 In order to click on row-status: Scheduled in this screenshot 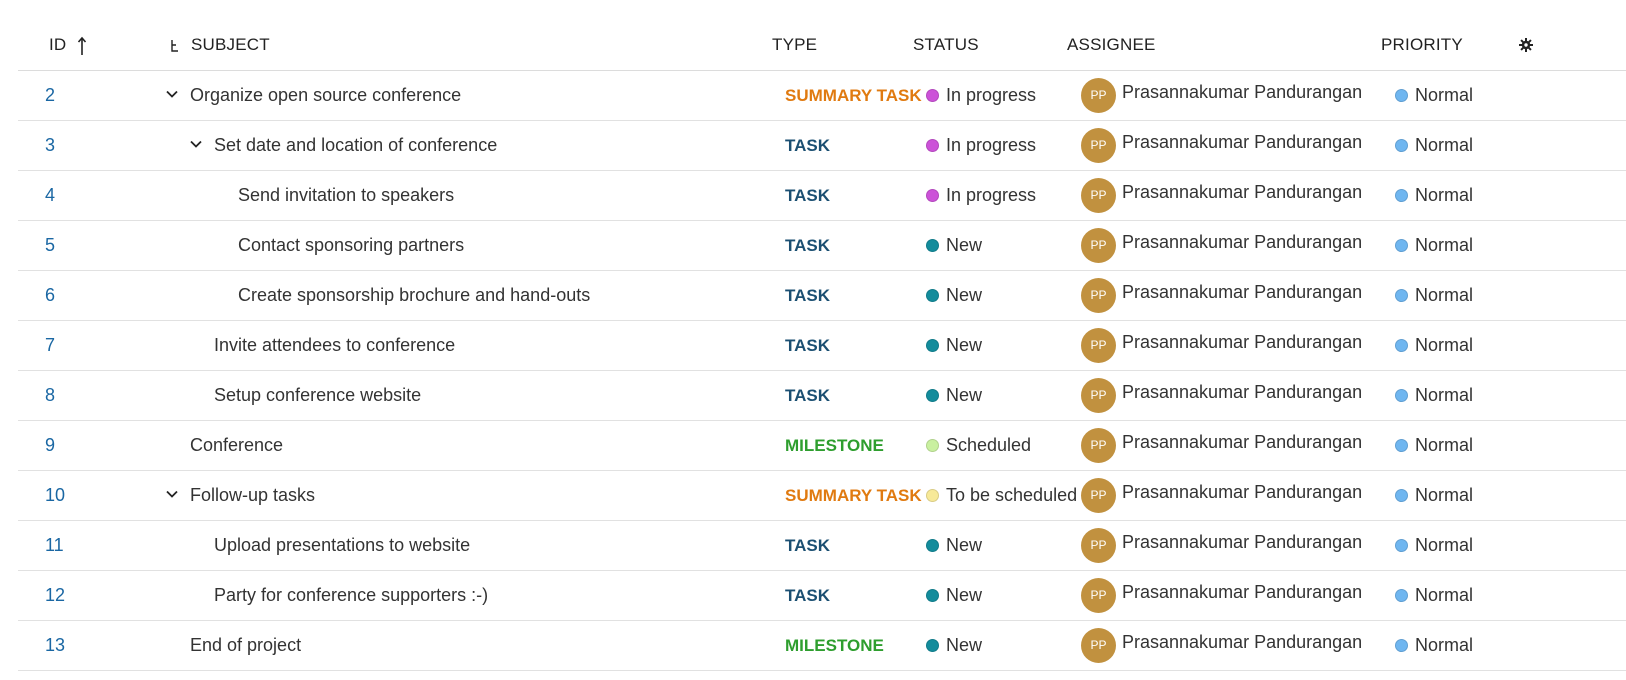, I will do `click(978, 445)`.